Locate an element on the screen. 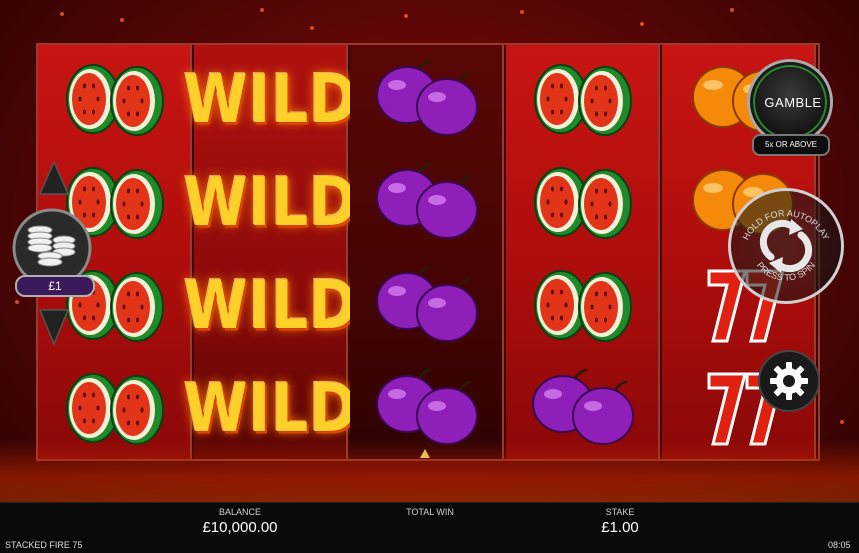 The width and height of the screenshot is (859, 553). settings-button is located at coordinates (789, 381).